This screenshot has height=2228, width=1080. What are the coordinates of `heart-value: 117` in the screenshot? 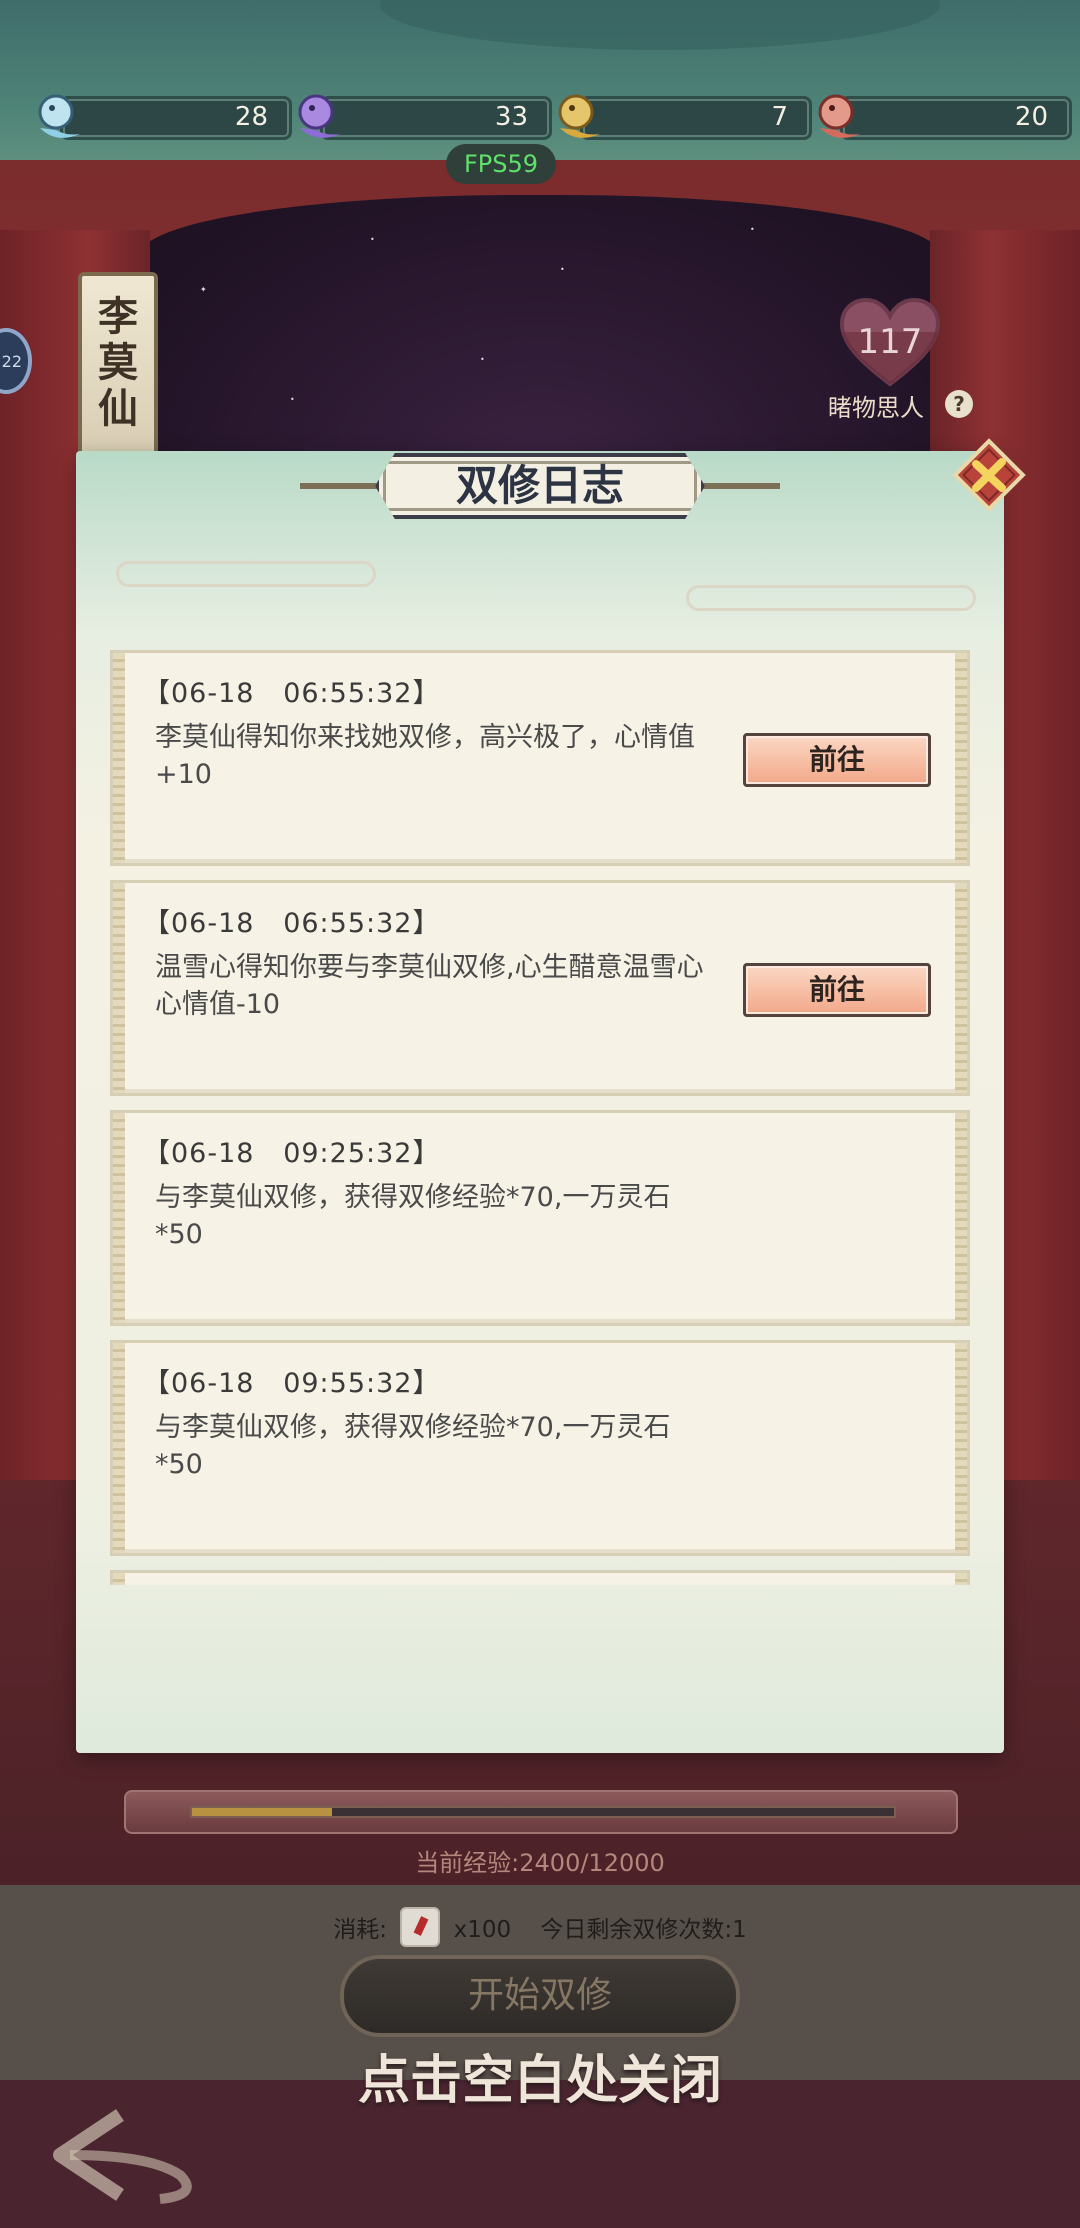 It's located at (890, 342).